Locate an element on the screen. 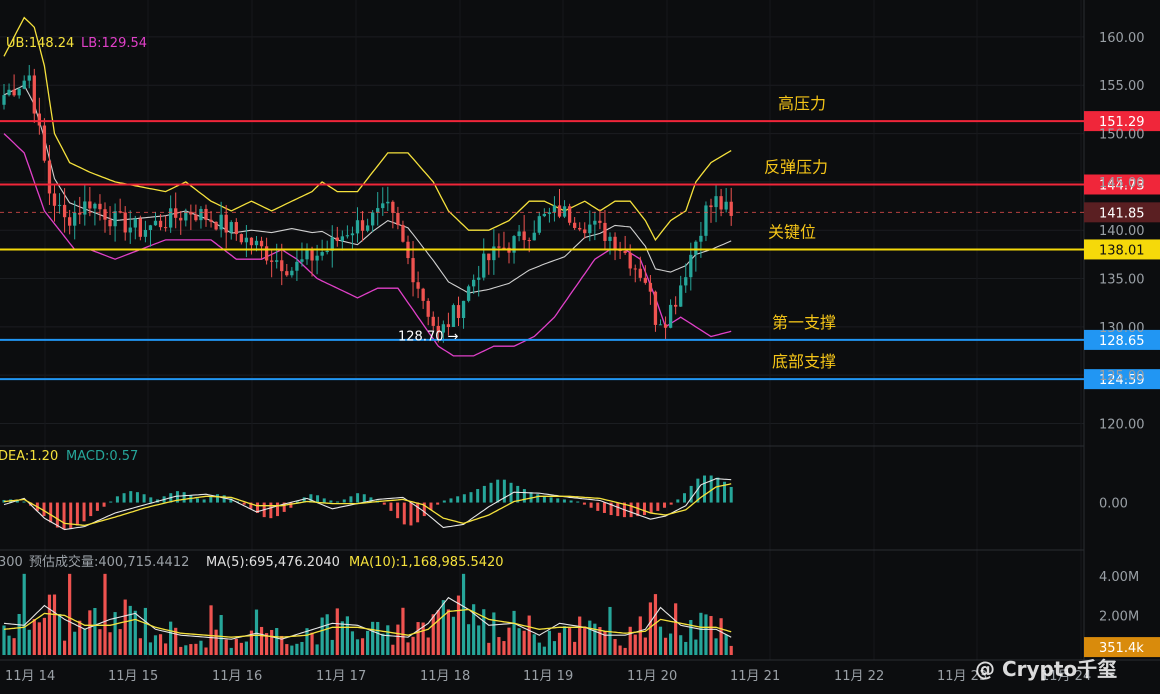 The image size is (1160, 694). low-price-annotation: 128.70 → is located at coordinates (428, 336).